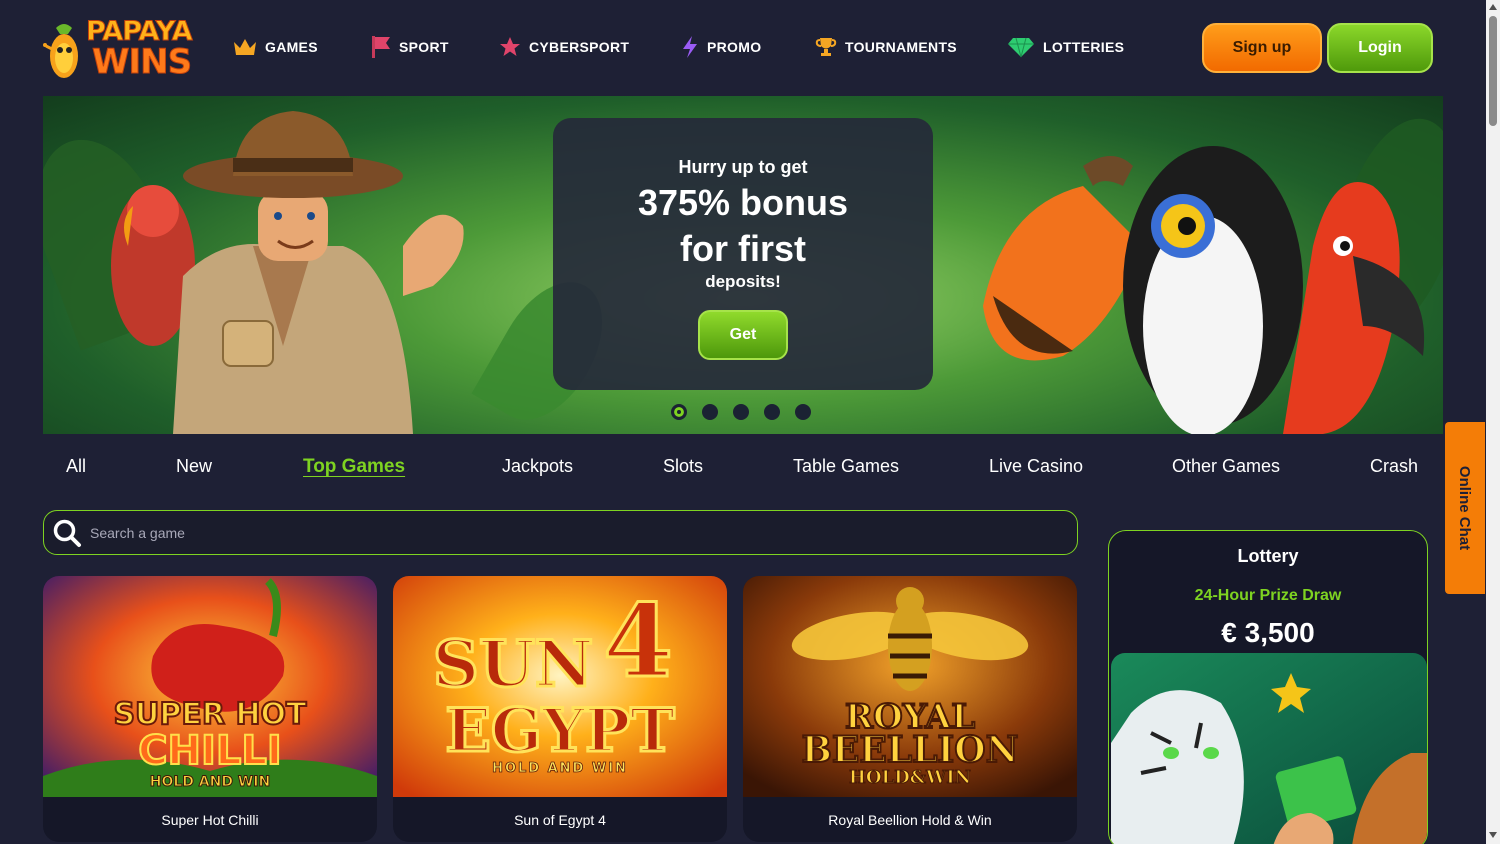  What do you see at coordinates (683, 466) in the screenshot?
I see `tab-slots: Slots` at bounding box center [683, 466].